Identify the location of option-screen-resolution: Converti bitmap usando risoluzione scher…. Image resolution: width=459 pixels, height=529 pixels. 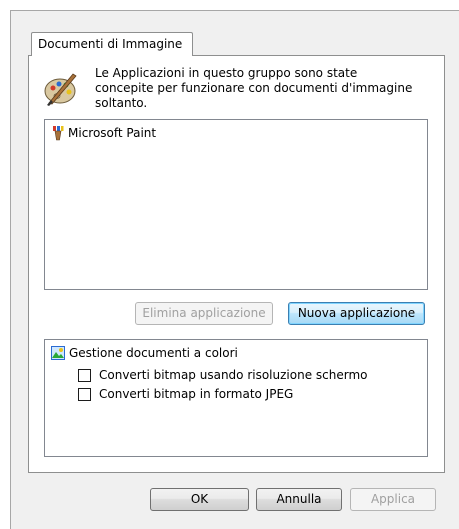
(223, 375).